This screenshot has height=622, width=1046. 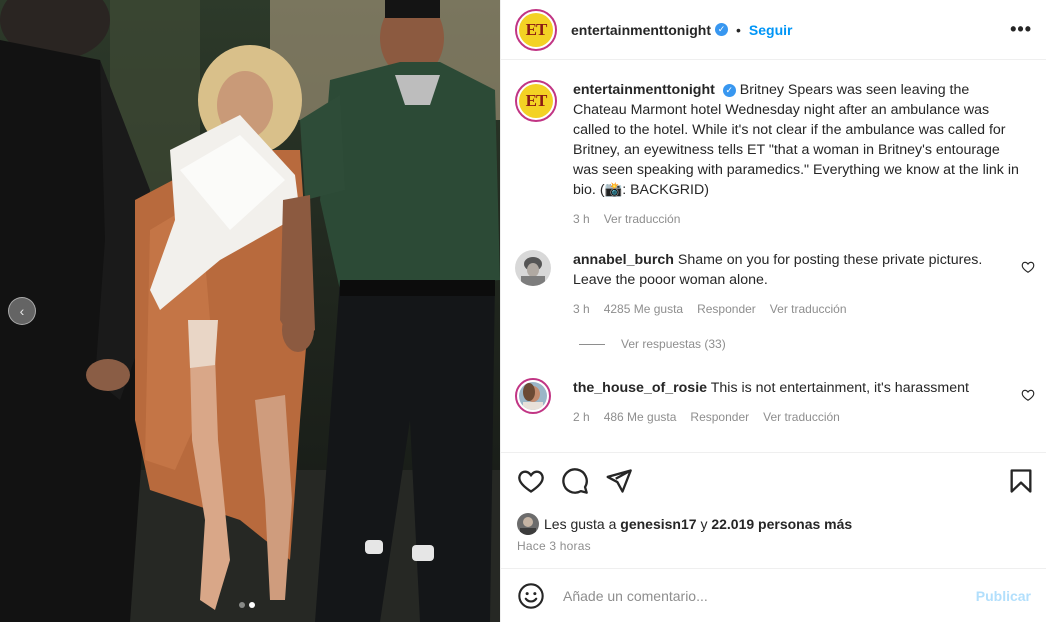 I want to click on replies-divider, so click(x=592, y=344).